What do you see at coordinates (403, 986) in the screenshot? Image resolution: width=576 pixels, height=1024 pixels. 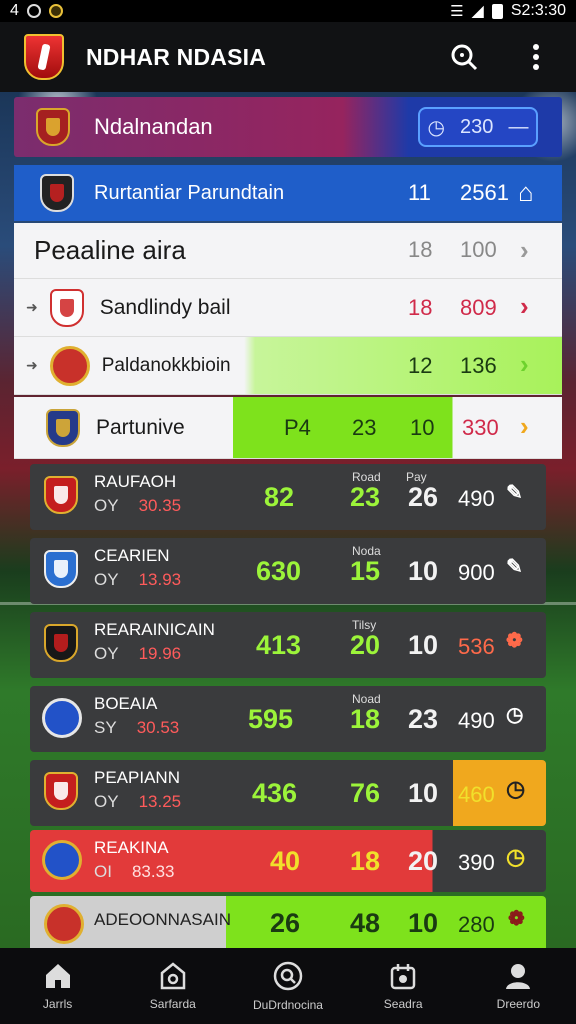 I see `nav-item-calendar: Seadra` at bounding box center [403, 986].